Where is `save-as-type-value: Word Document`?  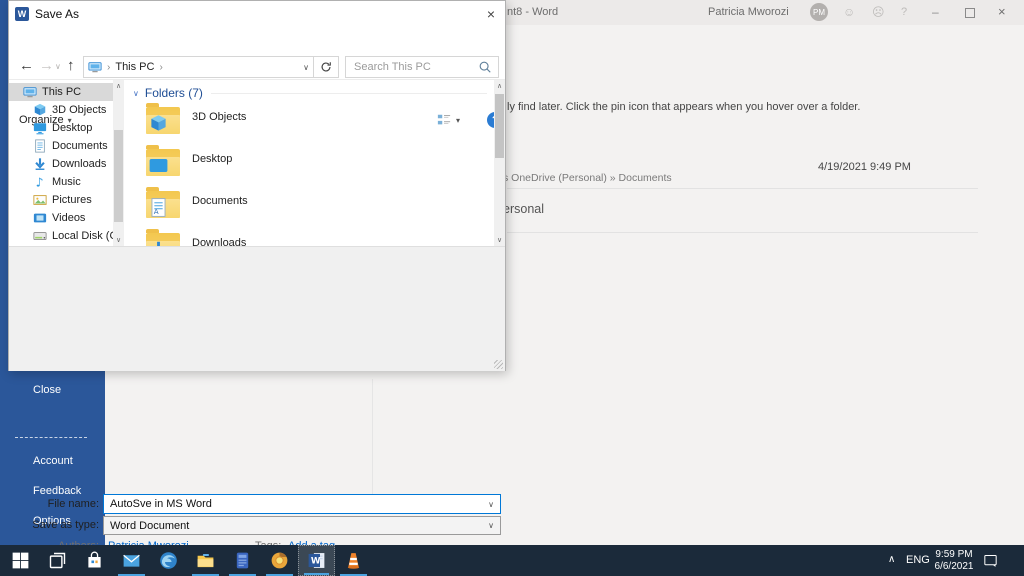 save-as-type-value: Word Document is located at coordinates (299, 526).